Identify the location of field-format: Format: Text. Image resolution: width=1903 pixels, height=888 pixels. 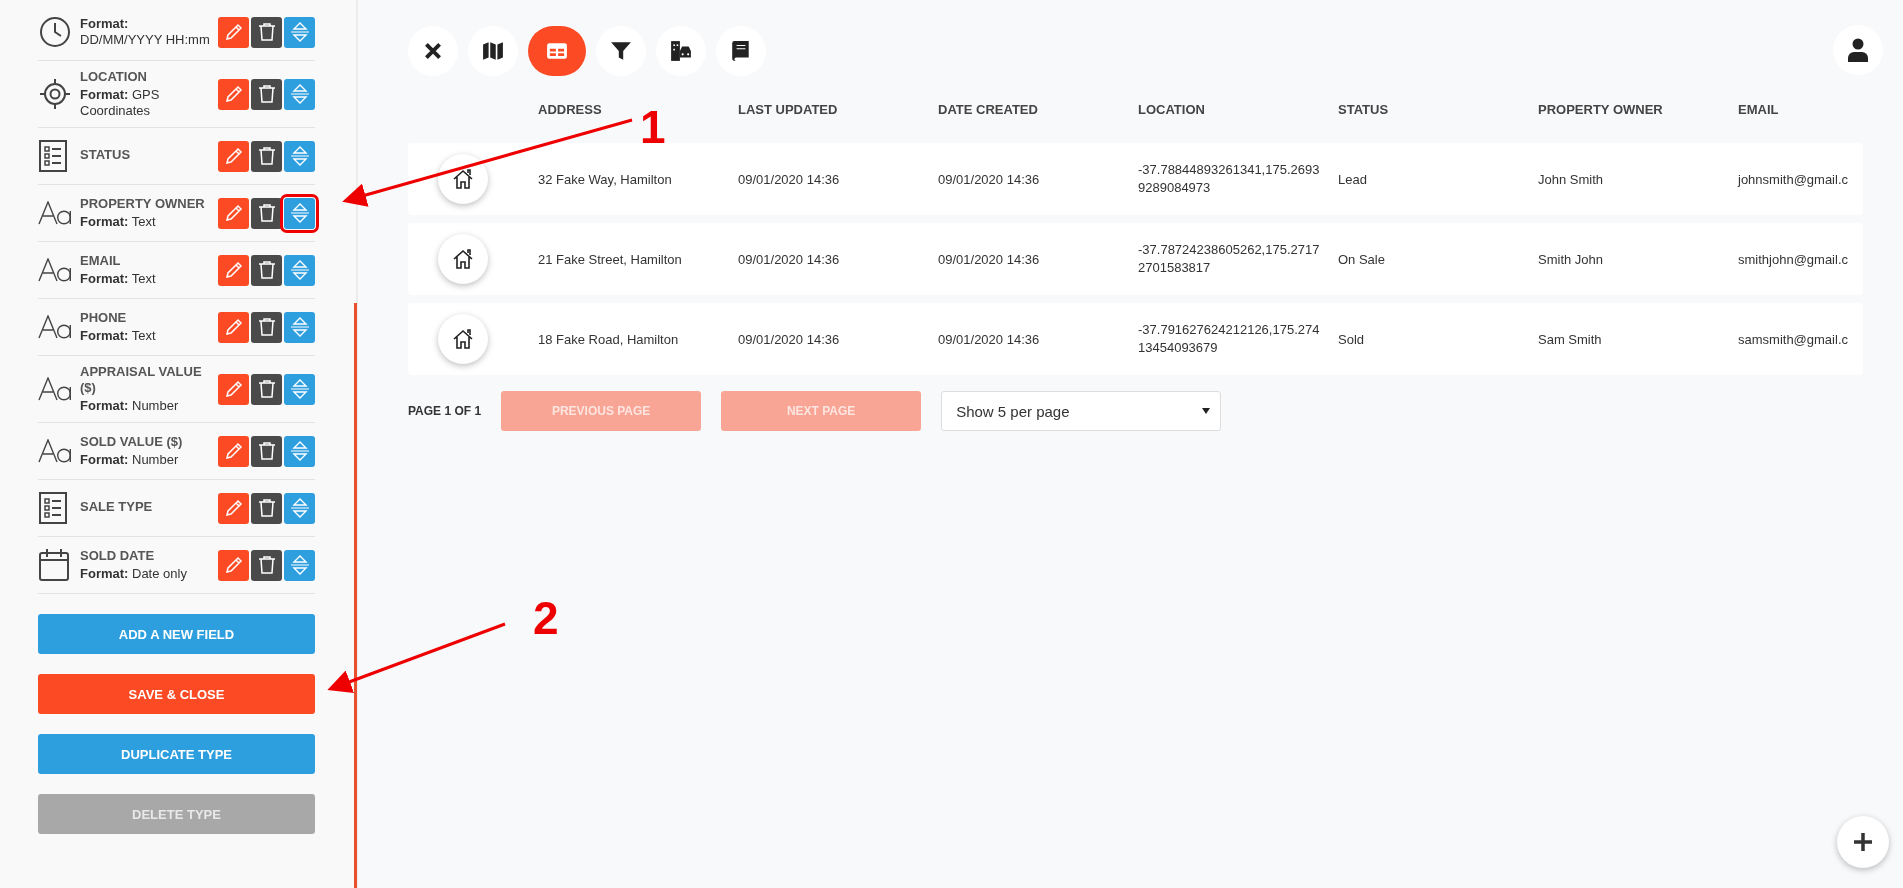
(118, 336).